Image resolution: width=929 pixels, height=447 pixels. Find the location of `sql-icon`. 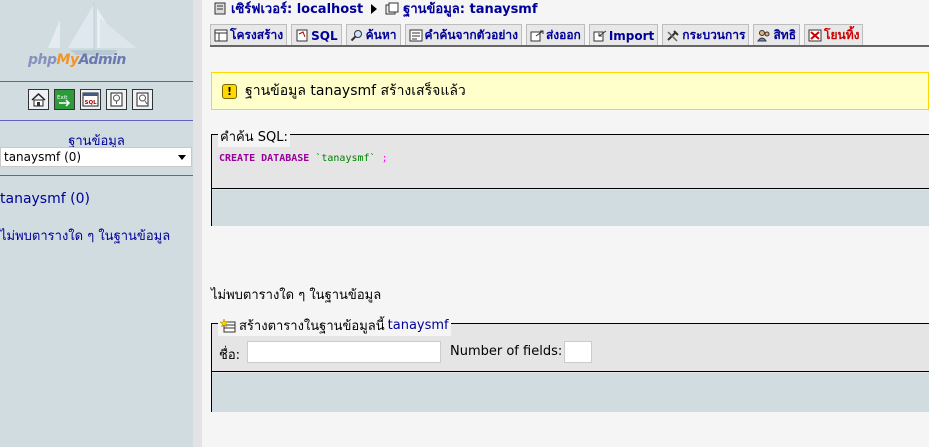

sql-icon is located at coordinates (302, 35).